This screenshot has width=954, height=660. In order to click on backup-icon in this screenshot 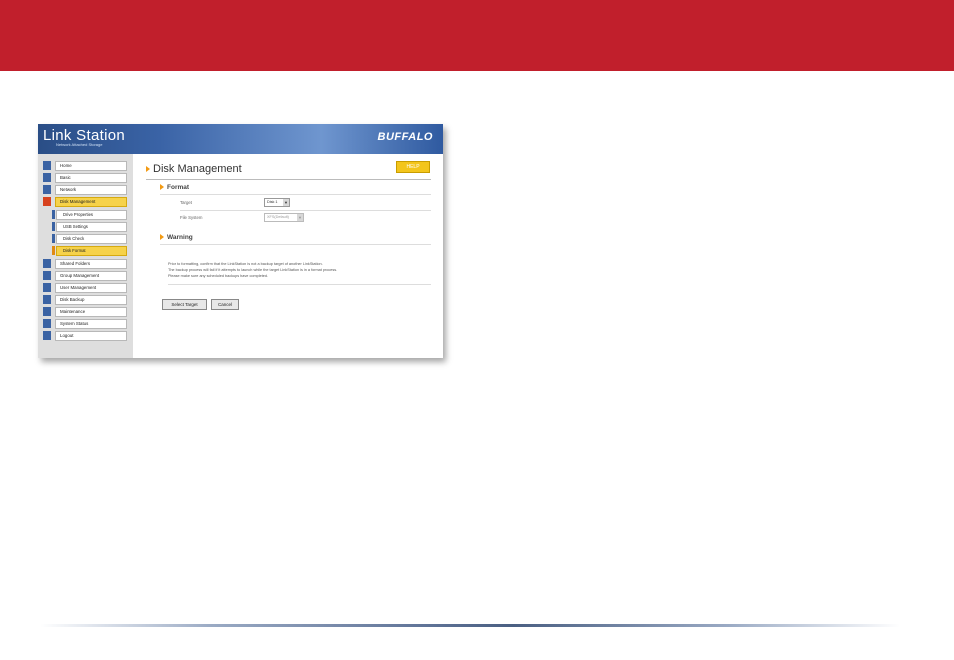, I will do `click(47, 299)`.